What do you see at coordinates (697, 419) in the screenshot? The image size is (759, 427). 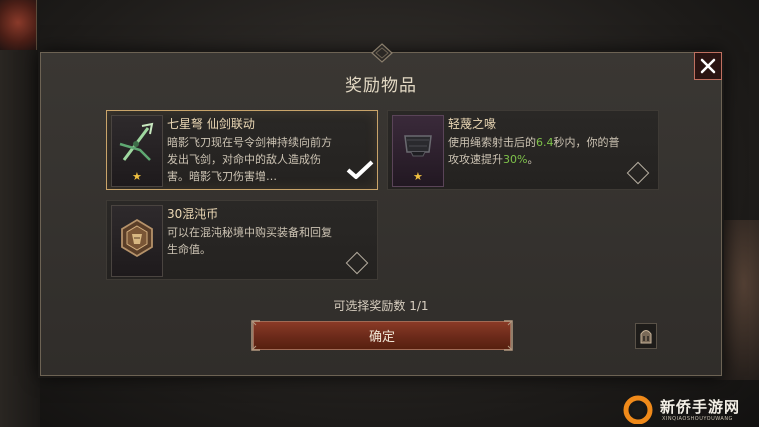 I see `watermark-subtext: XINQIAOSHOUYOUWANG` at bounding box center [697, 419].